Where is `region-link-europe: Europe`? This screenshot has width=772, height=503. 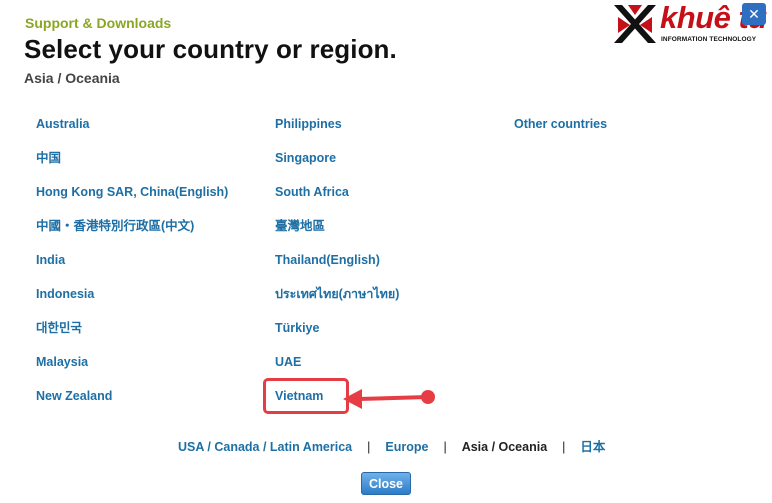
region-link-europe: Europe is located at coordinates (406, 447).